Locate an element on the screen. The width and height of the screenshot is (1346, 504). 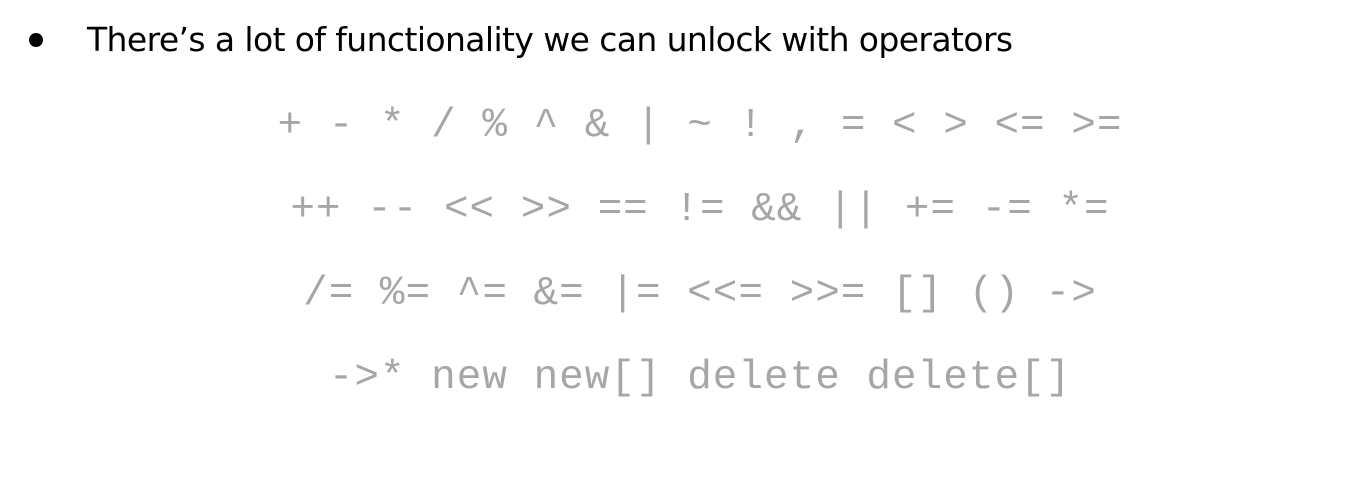
operators-line-1: + - * / % ^ & | ~ ! , = < > <= >= is located at coordinates (700, 126).